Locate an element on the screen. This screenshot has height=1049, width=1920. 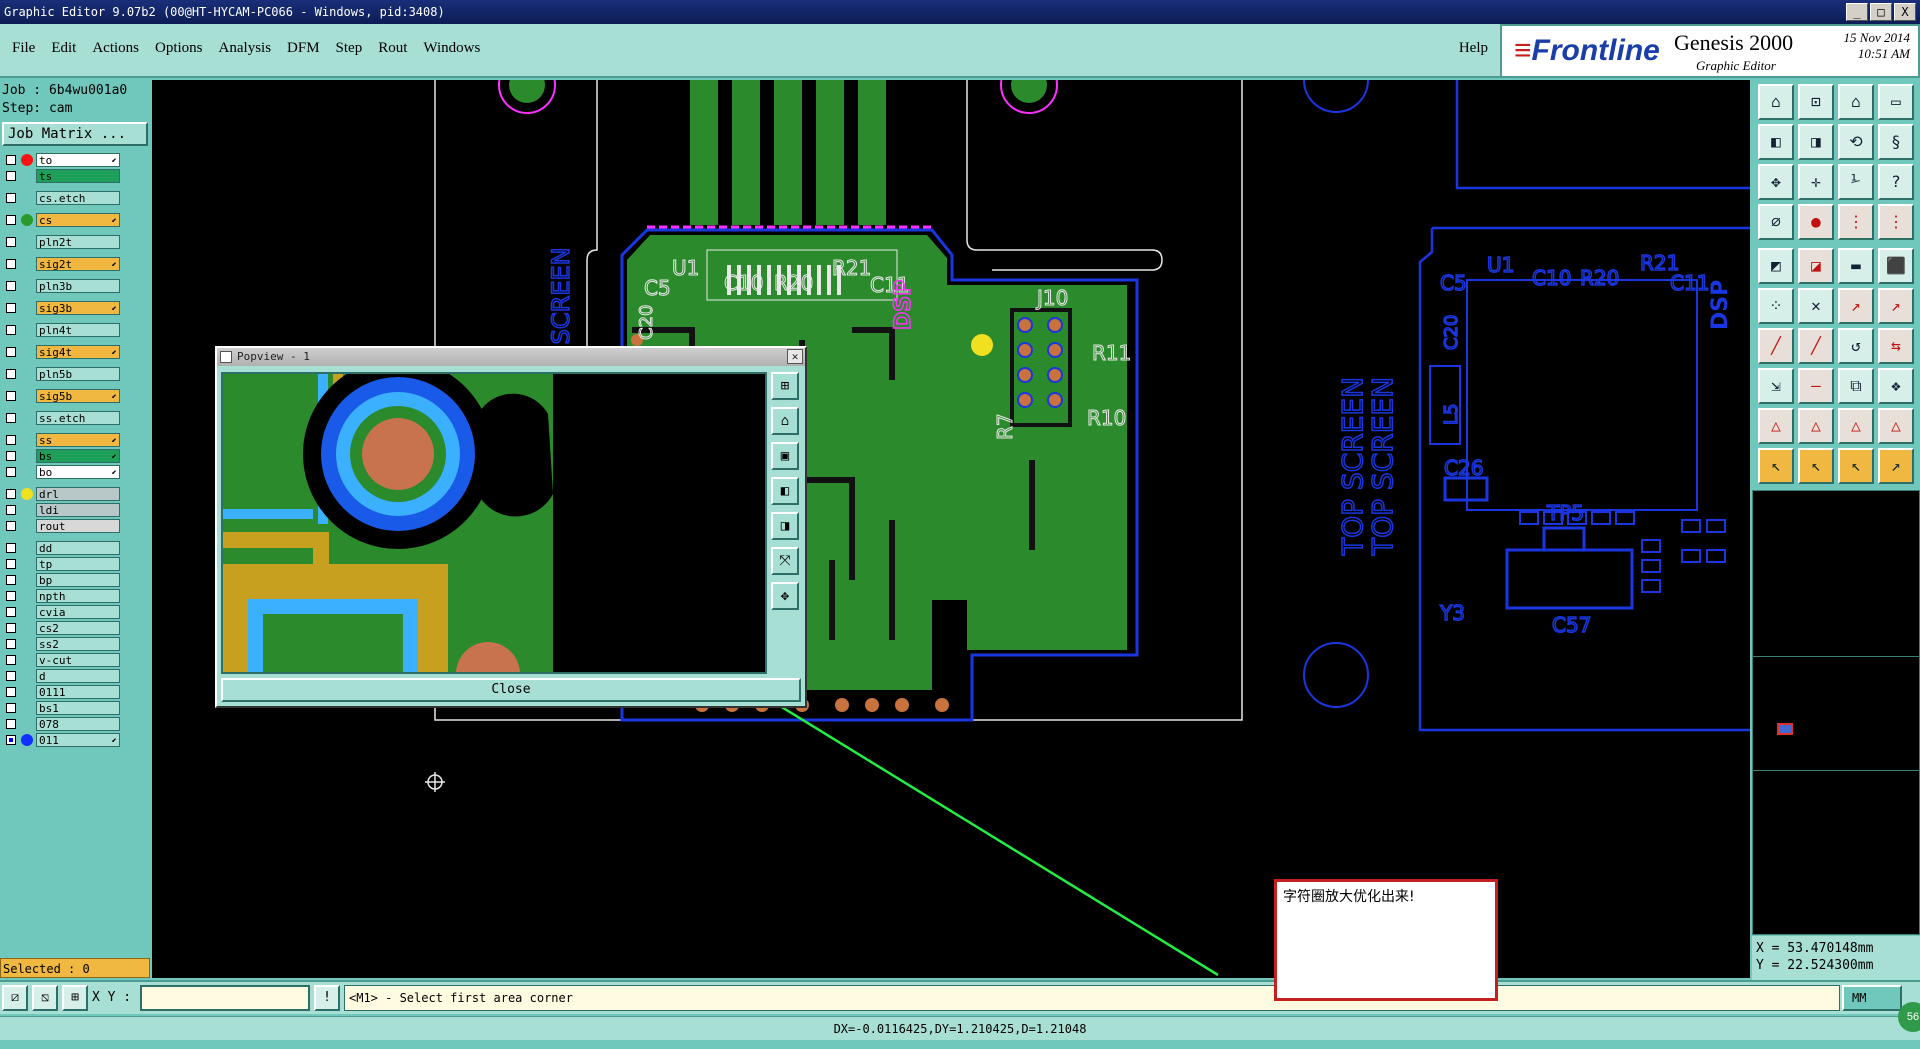
maximize-button: □ is located at coordinates (1881, 12).